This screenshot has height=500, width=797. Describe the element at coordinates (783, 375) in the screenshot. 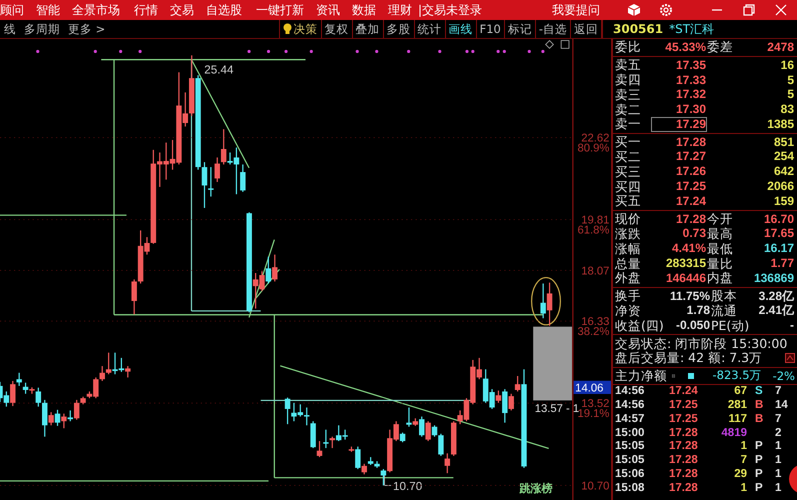

I see `main-force-percent: -2%` at that location.